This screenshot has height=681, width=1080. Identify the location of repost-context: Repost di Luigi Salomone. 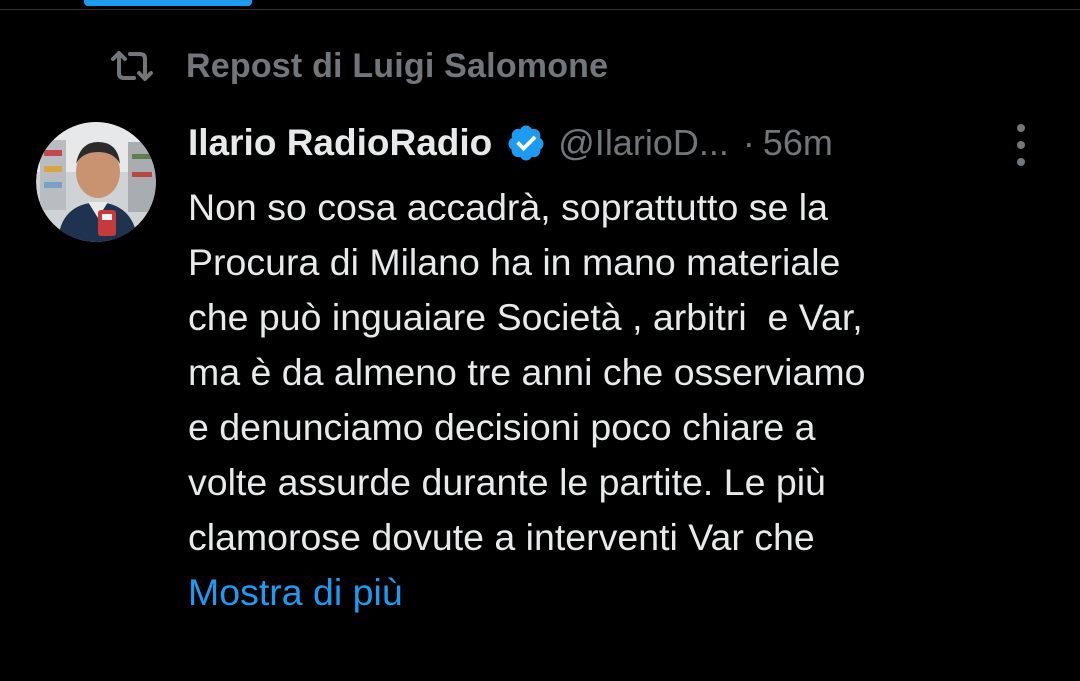
(358, 66).